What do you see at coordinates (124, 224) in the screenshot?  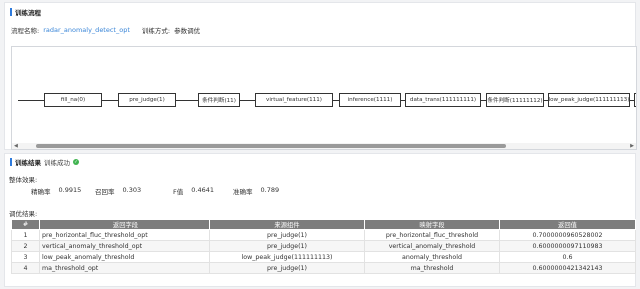 I see `column-header-return-field: 返回字段` at bounding box center [124, 224].